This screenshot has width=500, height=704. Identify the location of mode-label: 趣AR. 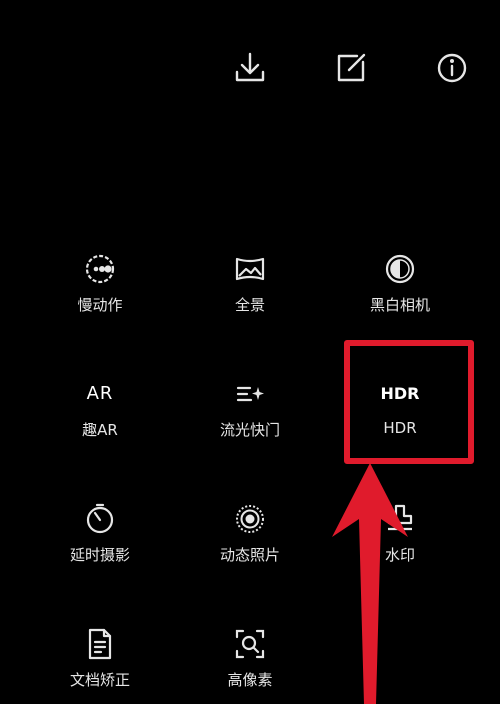
(100, 430).